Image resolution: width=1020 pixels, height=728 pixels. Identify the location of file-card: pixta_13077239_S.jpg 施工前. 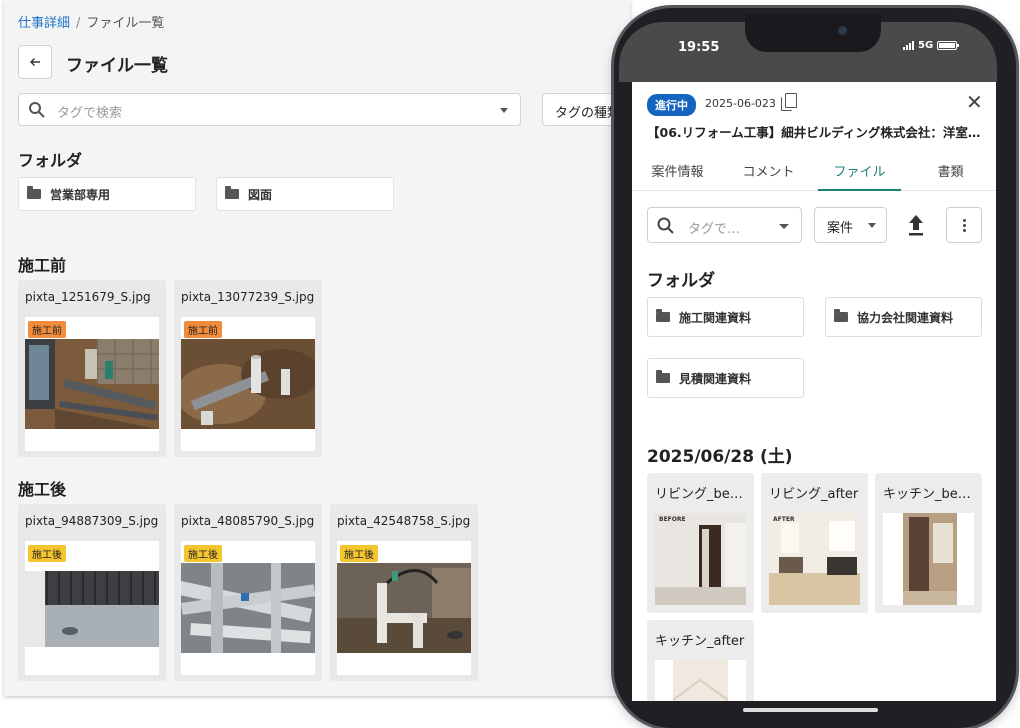
(248, 368).